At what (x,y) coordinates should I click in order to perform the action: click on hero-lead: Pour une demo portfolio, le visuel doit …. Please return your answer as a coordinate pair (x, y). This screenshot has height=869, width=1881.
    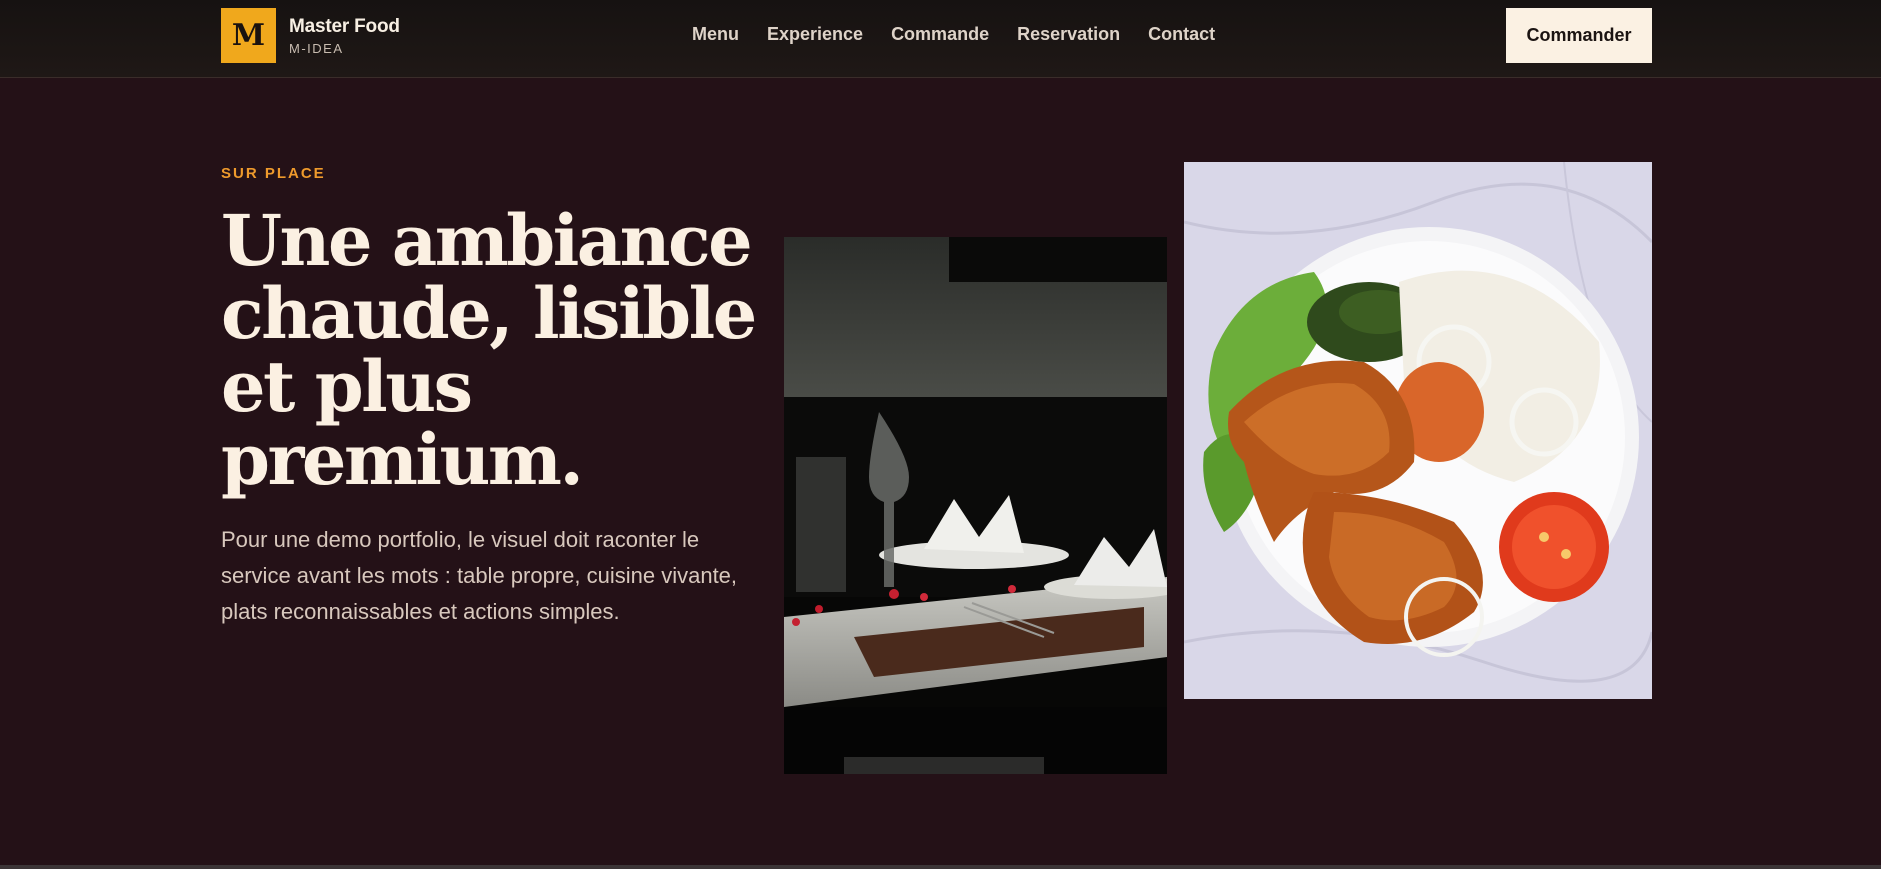
    Looking at the image, I should click on (479, 575).